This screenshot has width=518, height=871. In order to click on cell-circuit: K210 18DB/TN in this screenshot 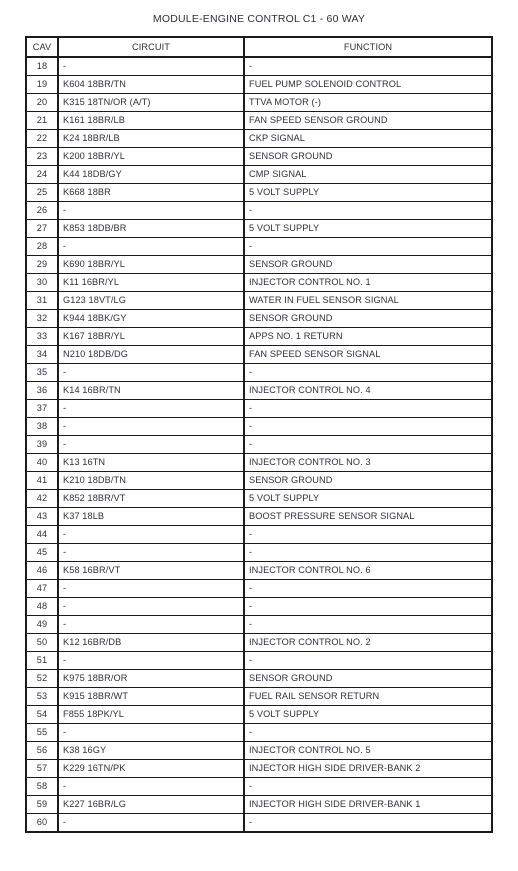, I will do `click(151, 480)`.